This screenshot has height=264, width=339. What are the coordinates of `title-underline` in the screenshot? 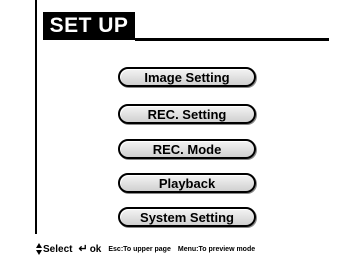 It's located at (232, 39).